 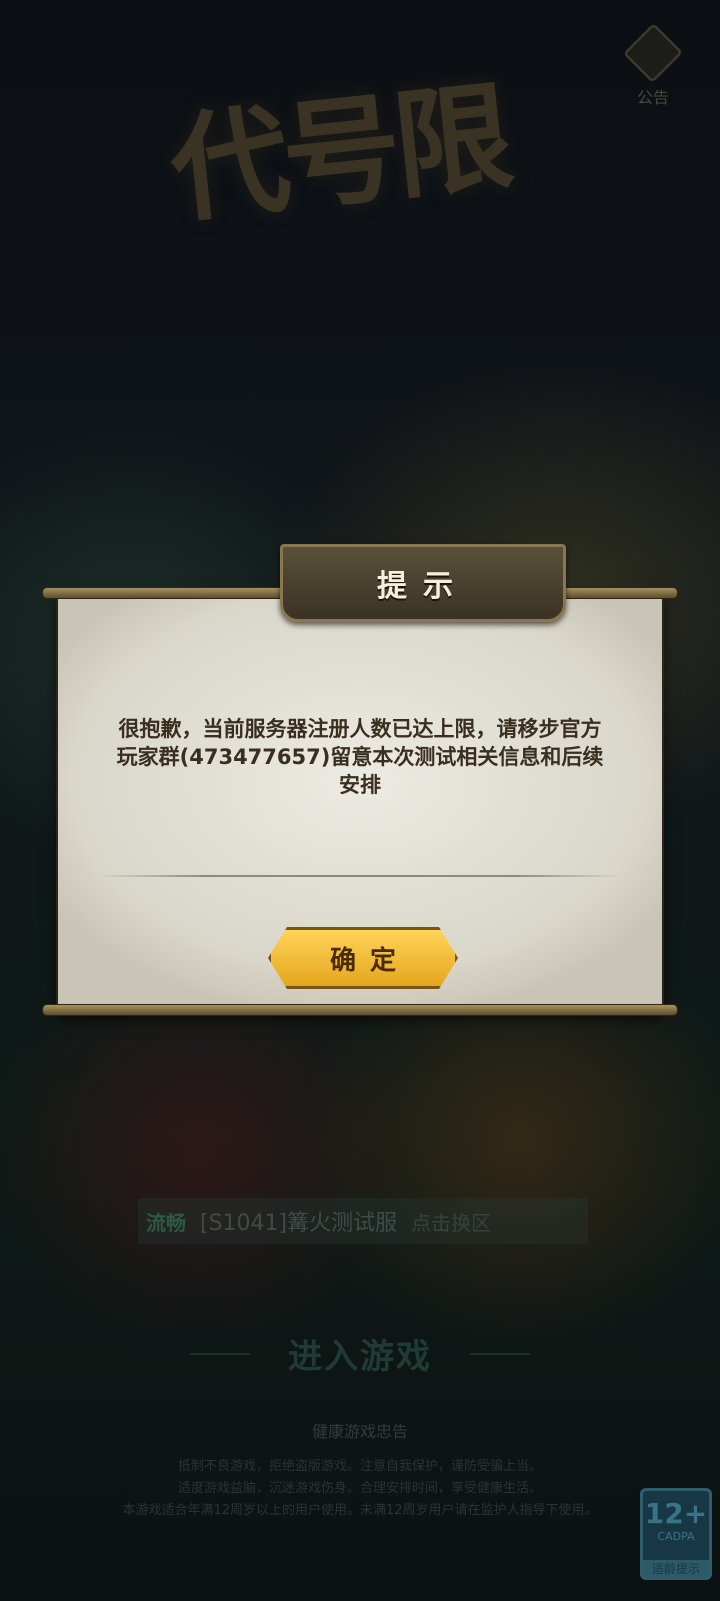 I want to click on confirm-button-label: 确定, so click(x=369, y=960).